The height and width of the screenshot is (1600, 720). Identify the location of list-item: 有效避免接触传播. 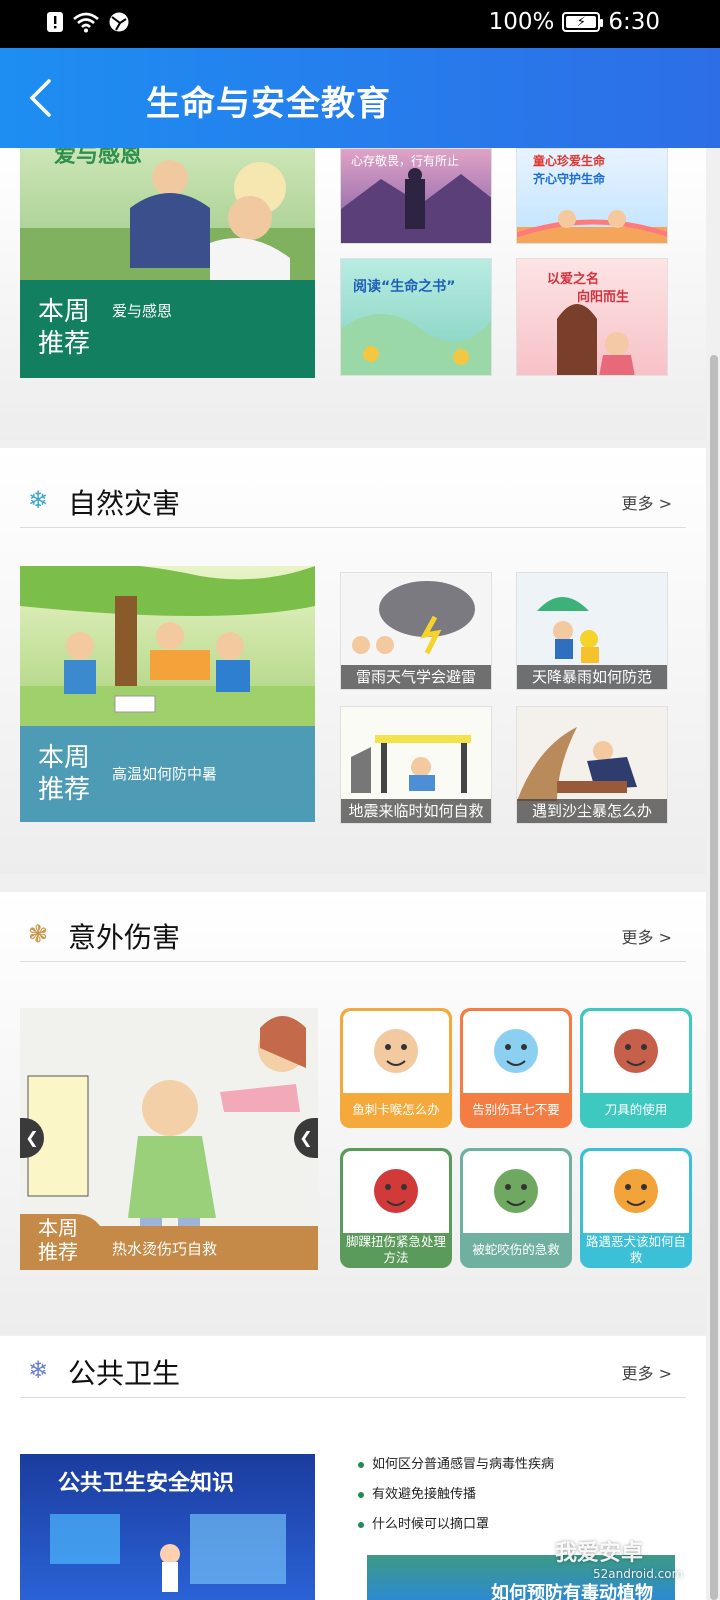
(456, 1500).